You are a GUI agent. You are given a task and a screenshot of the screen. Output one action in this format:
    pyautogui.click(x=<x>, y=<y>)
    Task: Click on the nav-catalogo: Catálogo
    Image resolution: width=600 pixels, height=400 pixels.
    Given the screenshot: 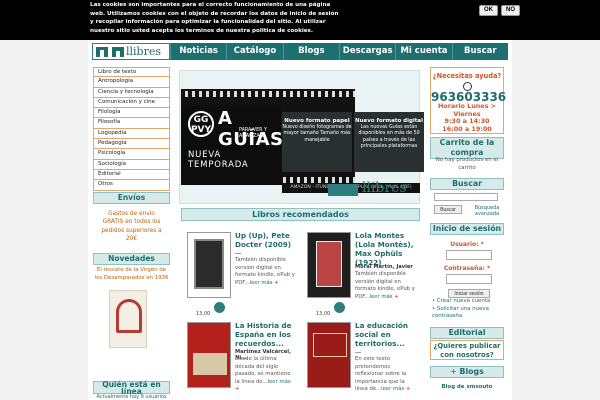 What is the action you would take?
    pyautogui.click(x=254, y=51)
    